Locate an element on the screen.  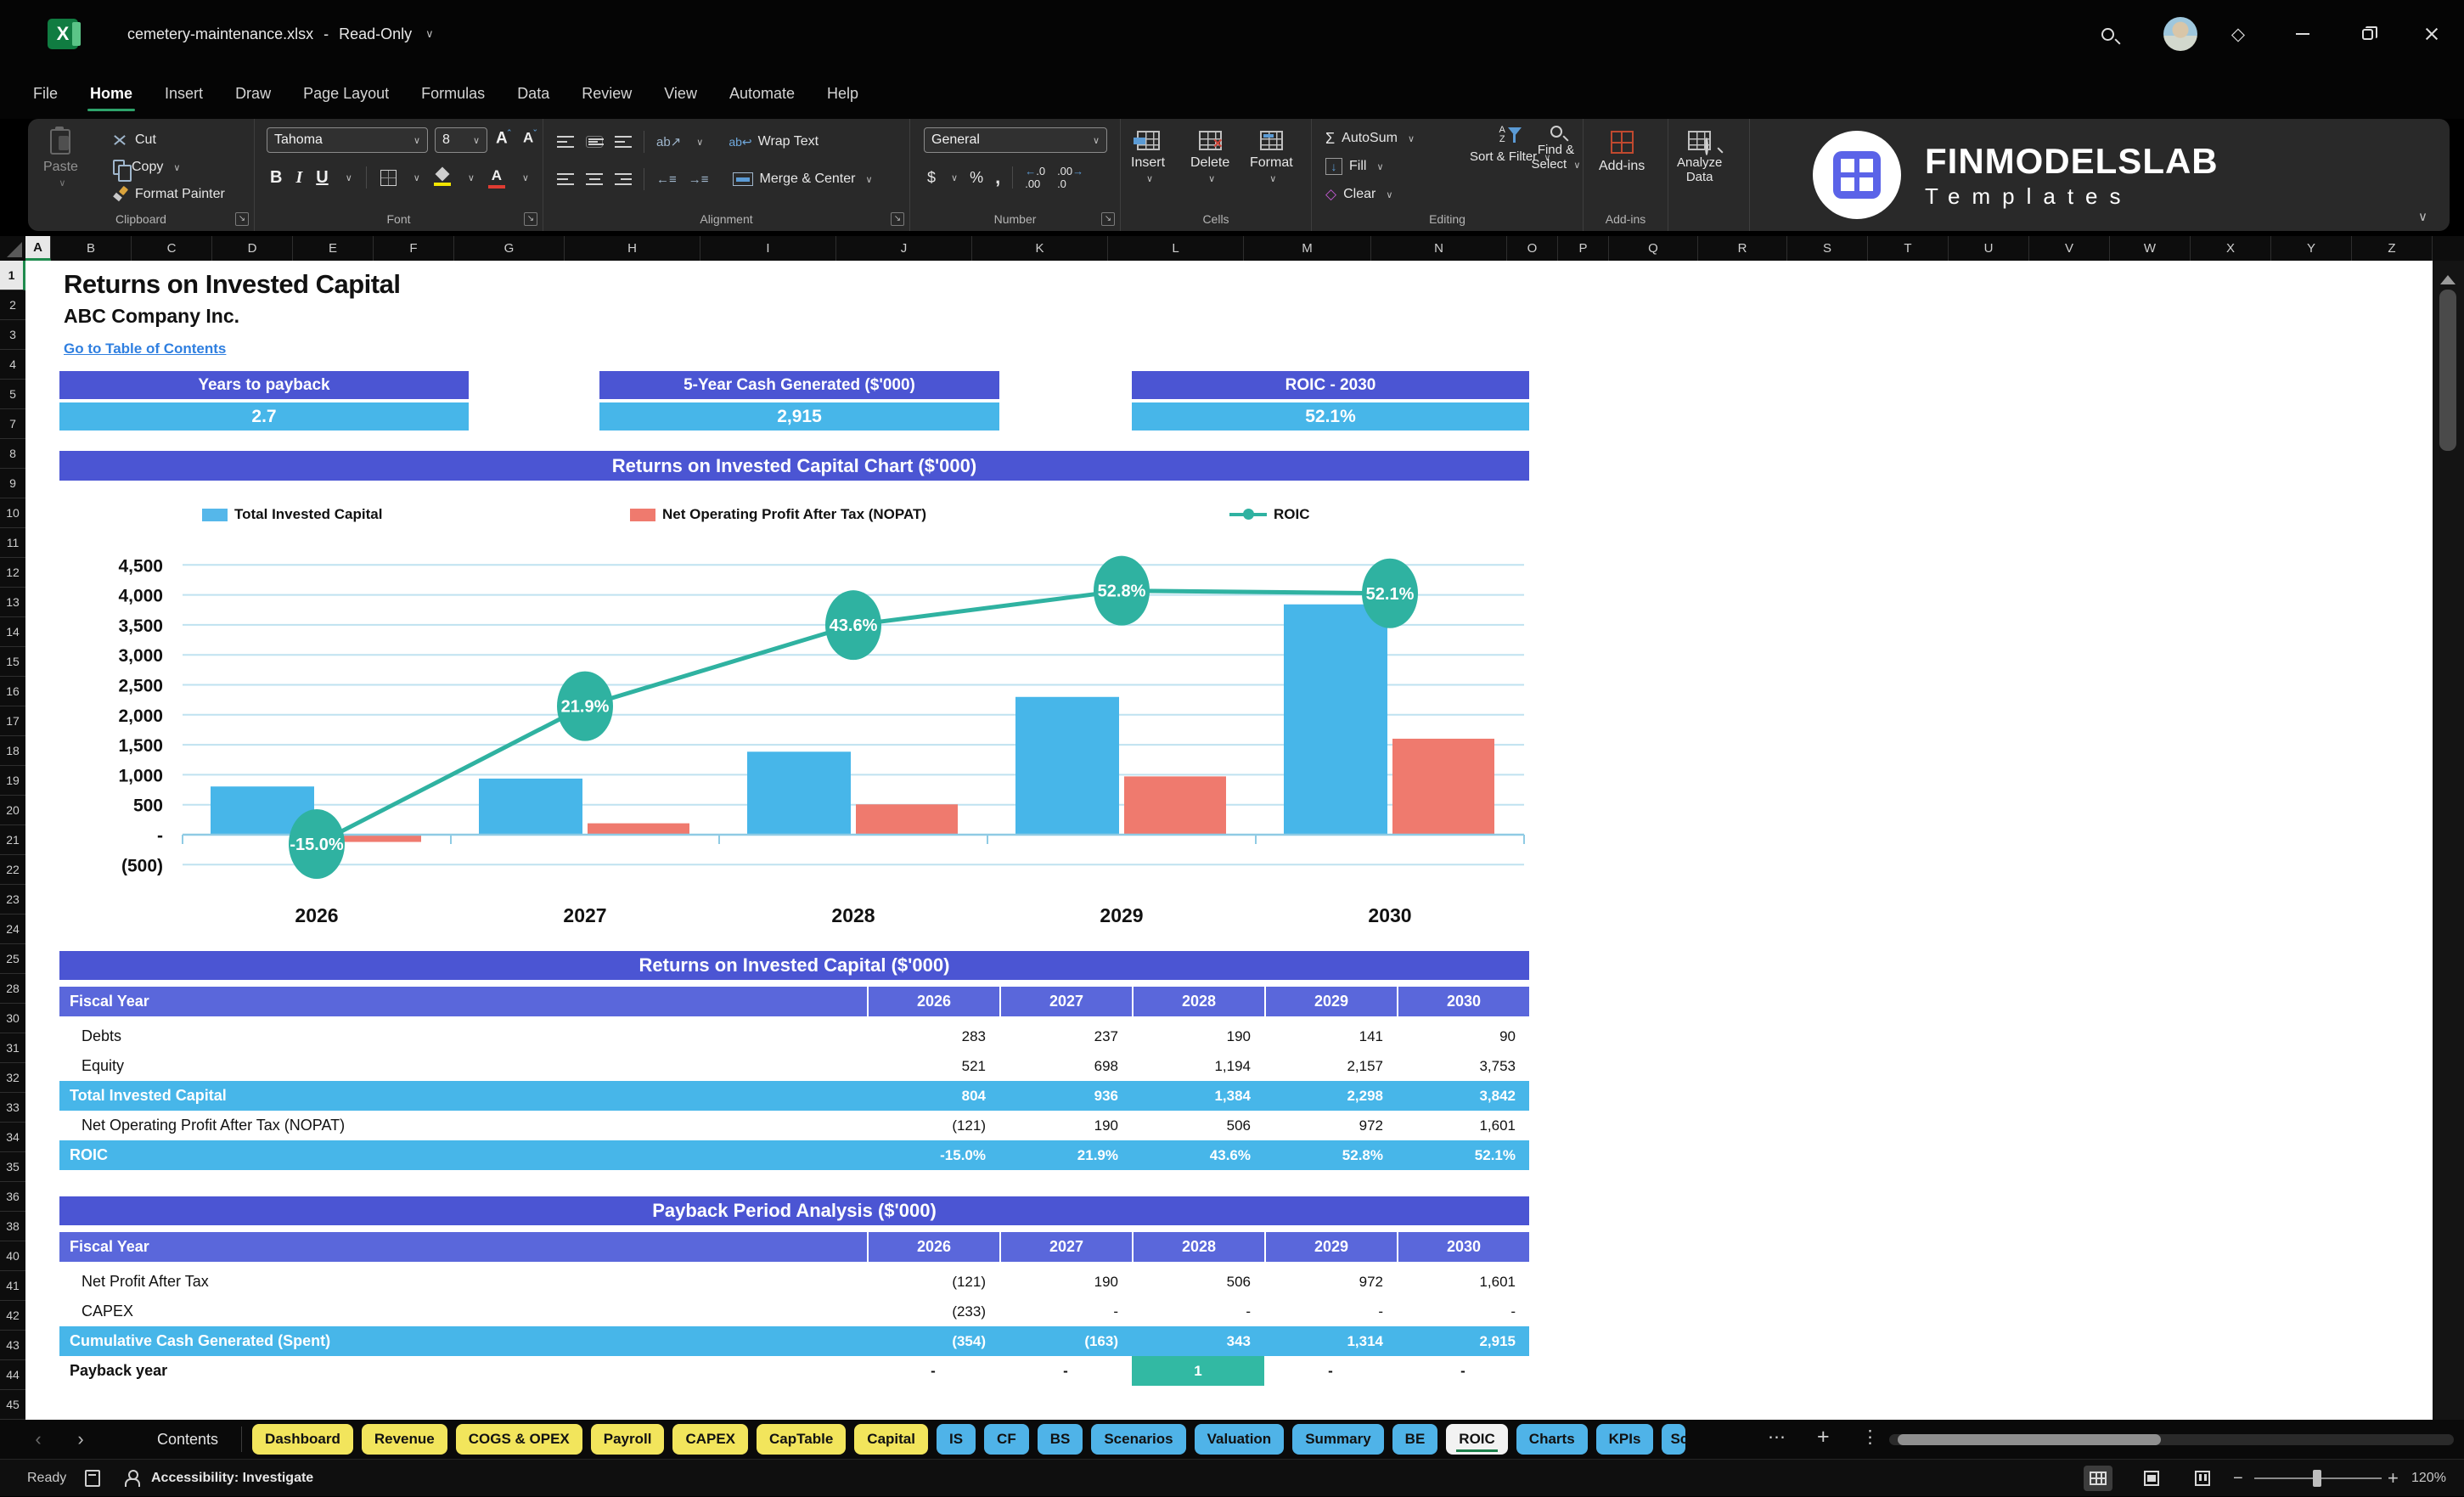
borders-button is located at coordinates (388, 177).